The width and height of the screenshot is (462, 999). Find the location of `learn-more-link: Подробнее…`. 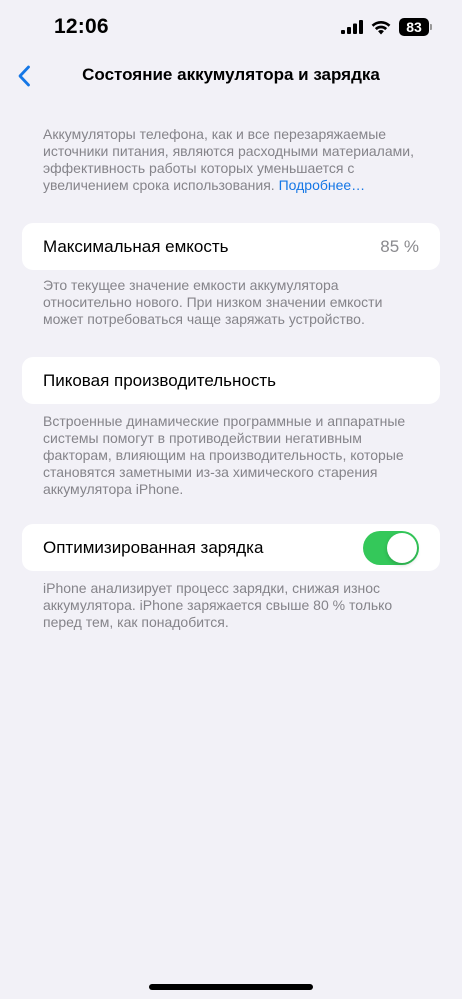

learn-more-link: Подробнее… is located at coordinates (322, 185).